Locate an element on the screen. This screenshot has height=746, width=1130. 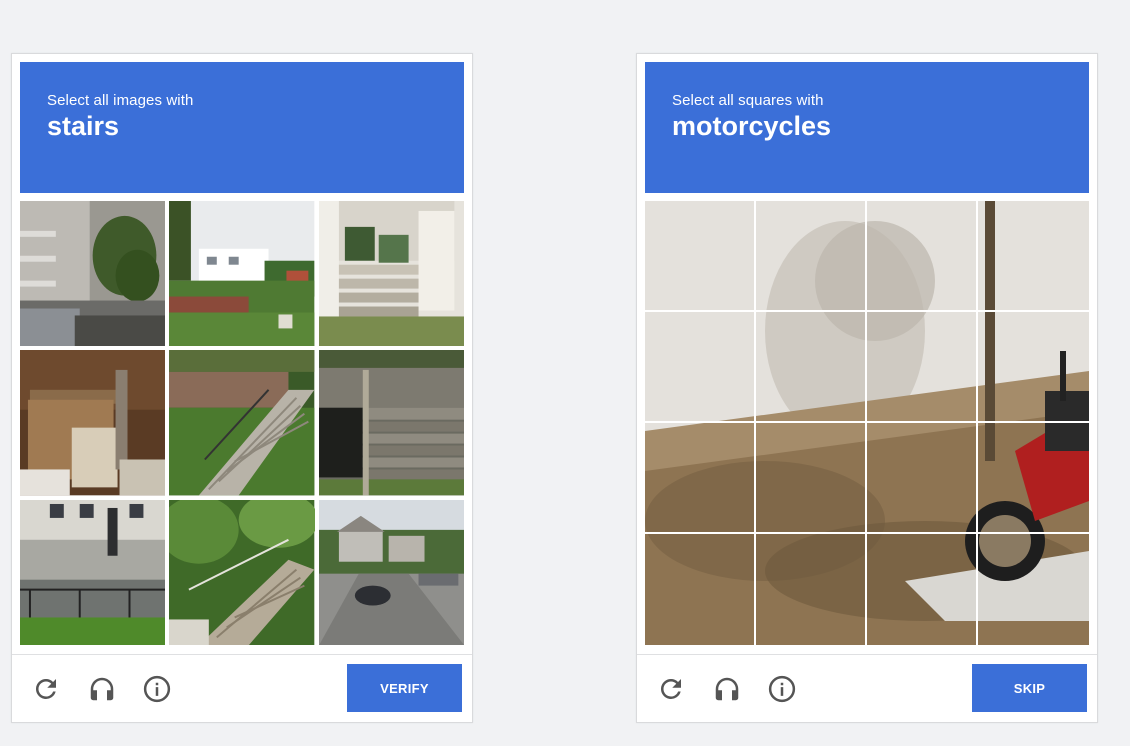
challenge-footer: VERIFY is located at coordinates (242, 689).